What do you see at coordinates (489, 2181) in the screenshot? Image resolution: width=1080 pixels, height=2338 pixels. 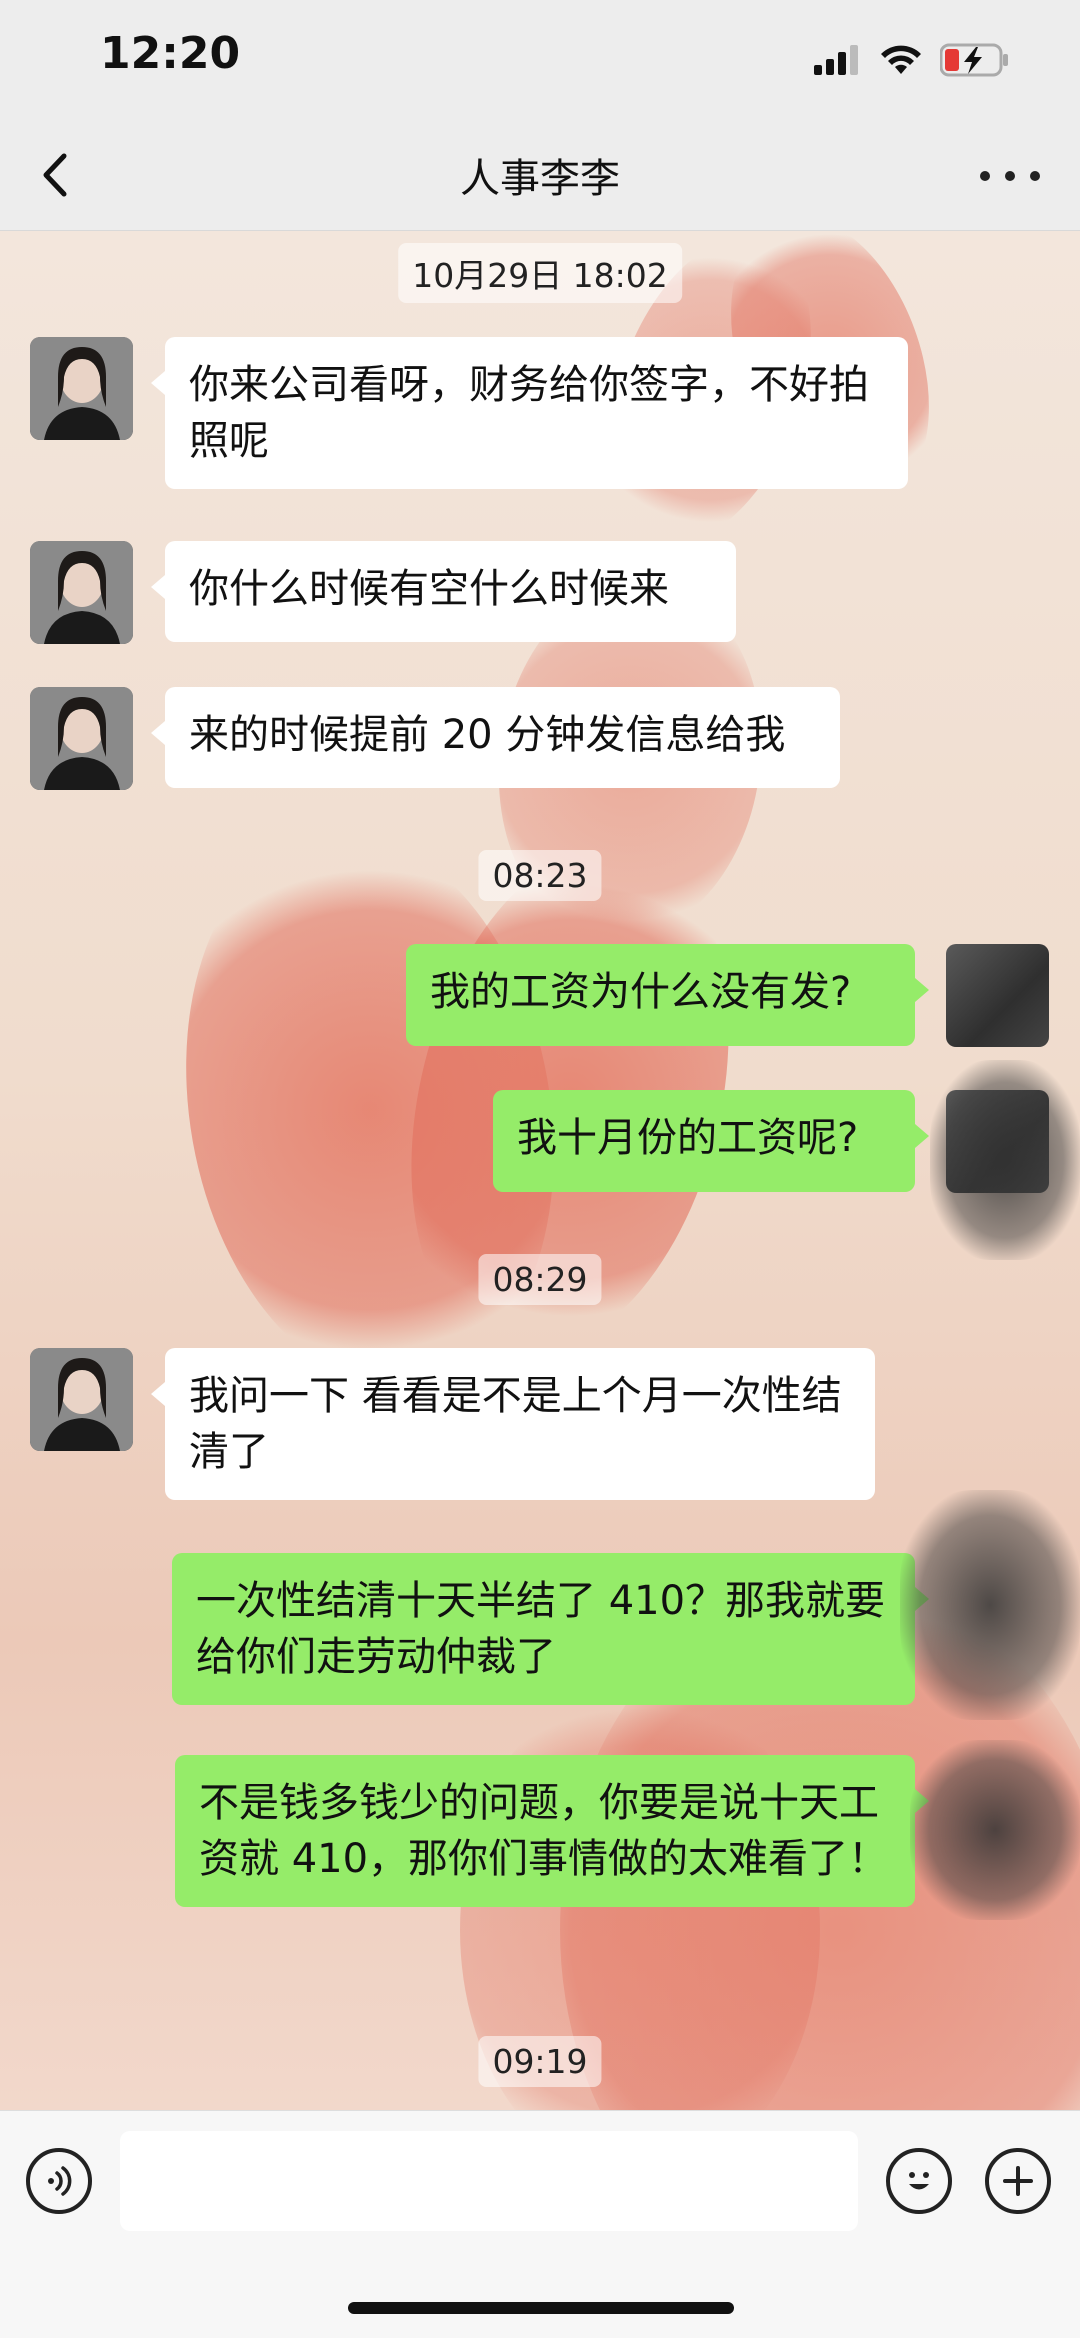 I see `message-input` at bounding box center [489, 2181].